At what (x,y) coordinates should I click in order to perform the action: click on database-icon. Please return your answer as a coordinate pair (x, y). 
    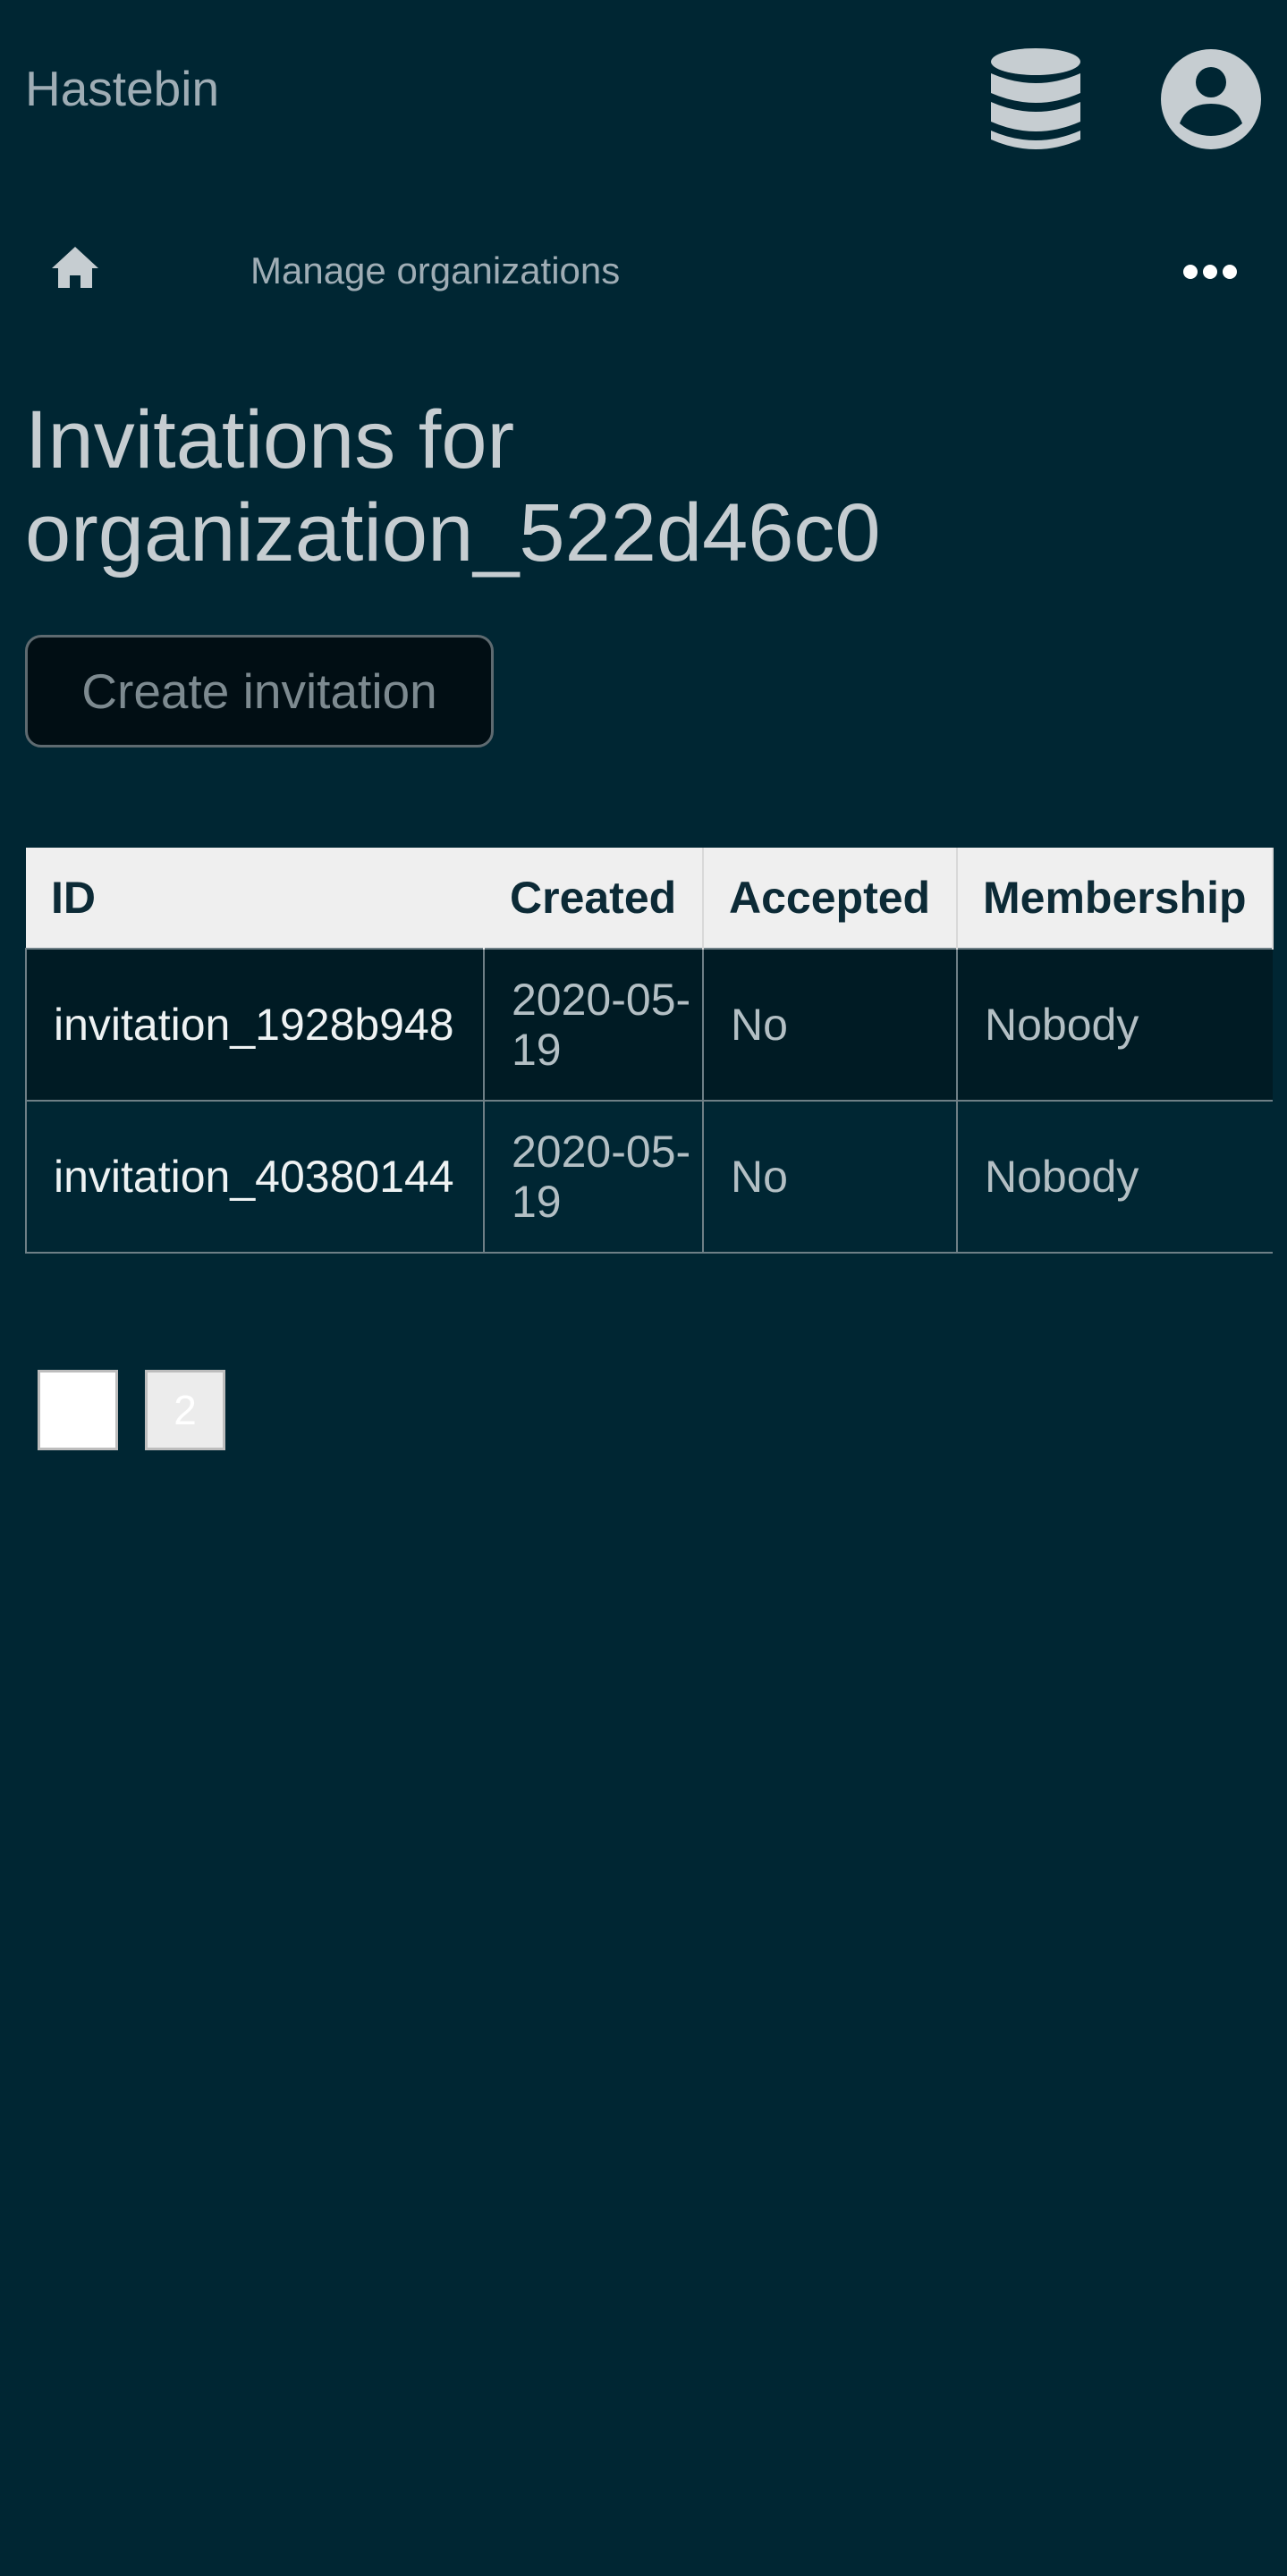
    Looking at the image, I should click on (1035, 100).